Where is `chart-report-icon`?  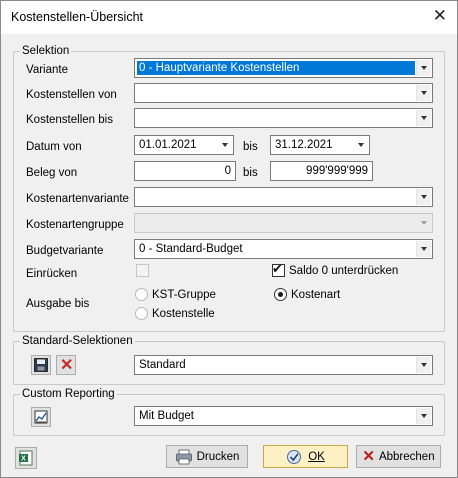
chart-report-icon is located at coordinates (41, 417).